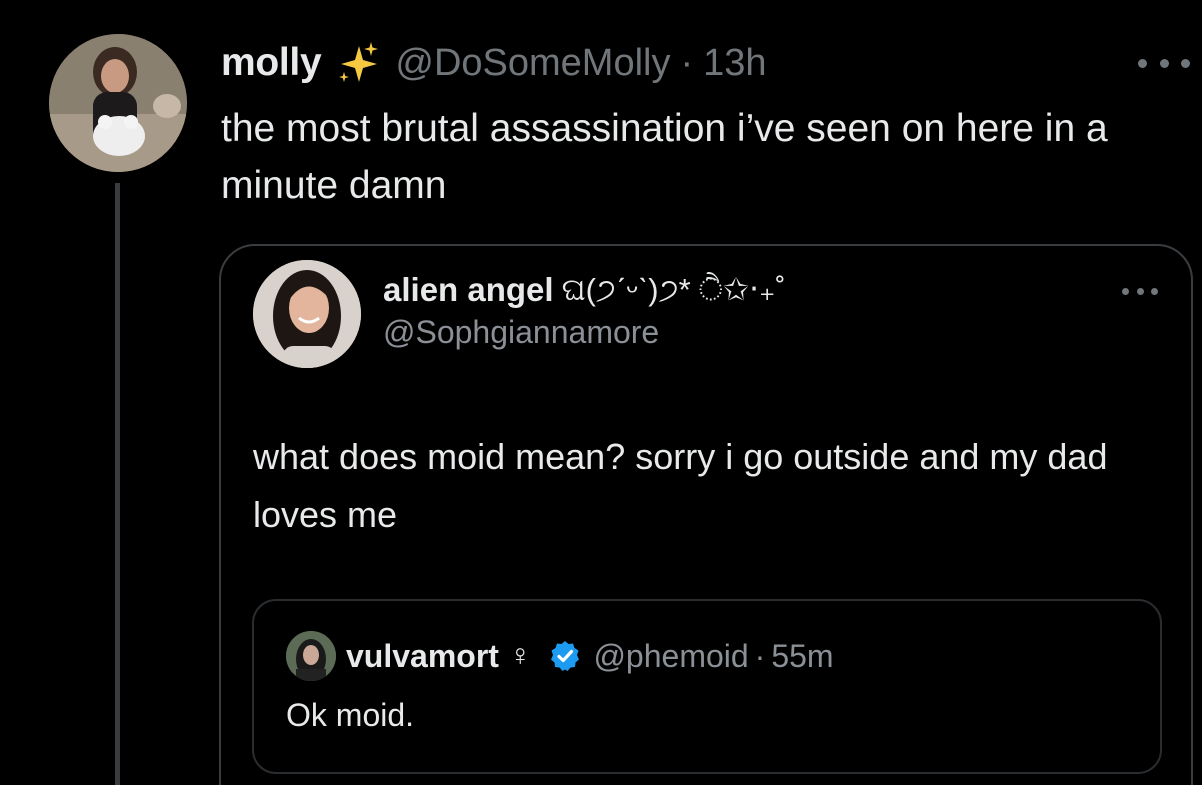 The image size is (1202, 785). What do you see at coordinates (670, 656) in the screenshot?
I see `nested-author-handle: @phemoid` at bounding box center [670, 656].